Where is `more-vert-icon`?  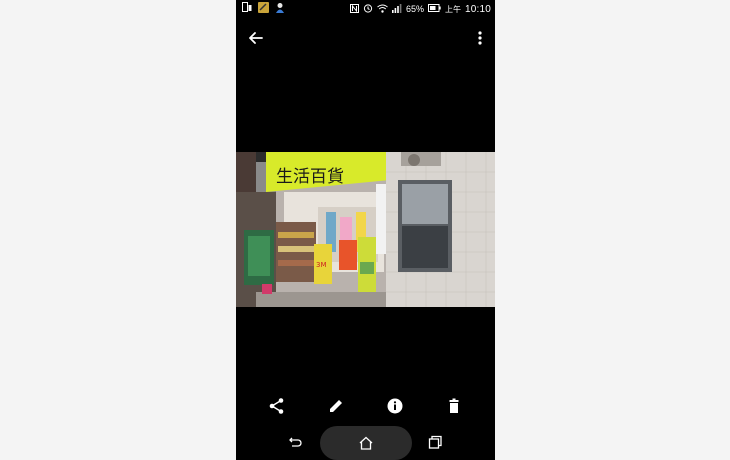 more-vert-icon is located at coordinates (480, 38).